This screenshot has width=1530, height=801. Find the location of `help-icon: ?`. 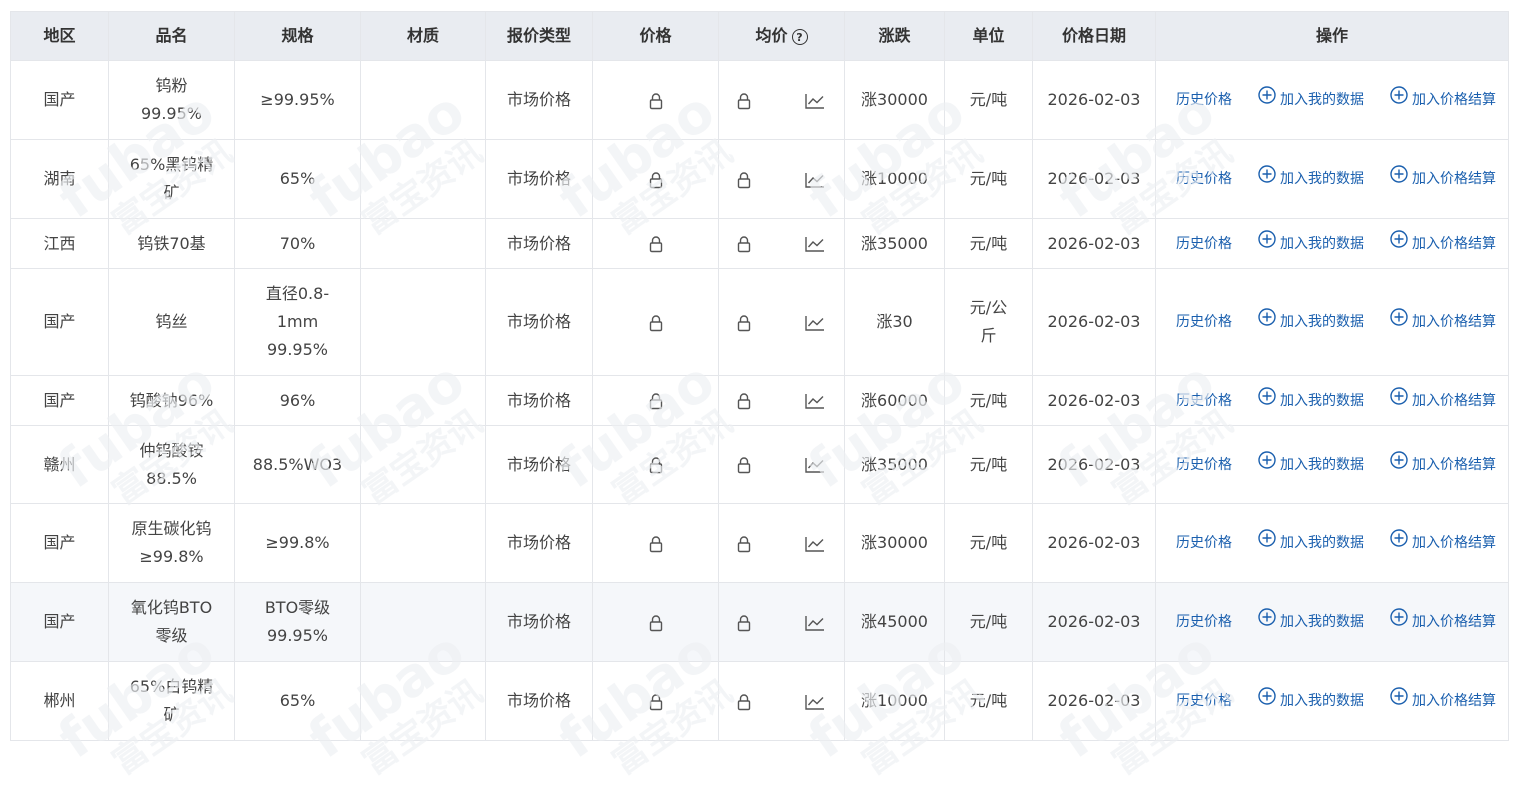

help-icon: ? is located at coordinates (799, 36).